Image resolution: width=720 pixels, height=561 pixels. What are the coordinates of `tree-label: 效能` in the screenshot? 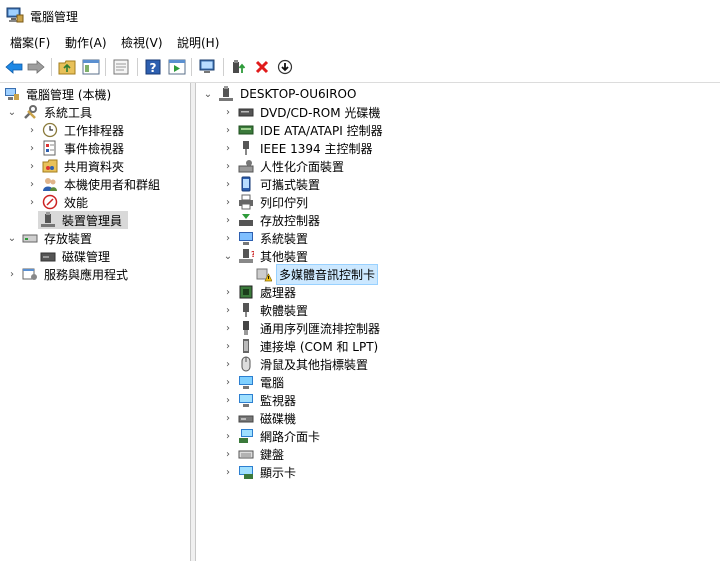 It's located at (76, 202).